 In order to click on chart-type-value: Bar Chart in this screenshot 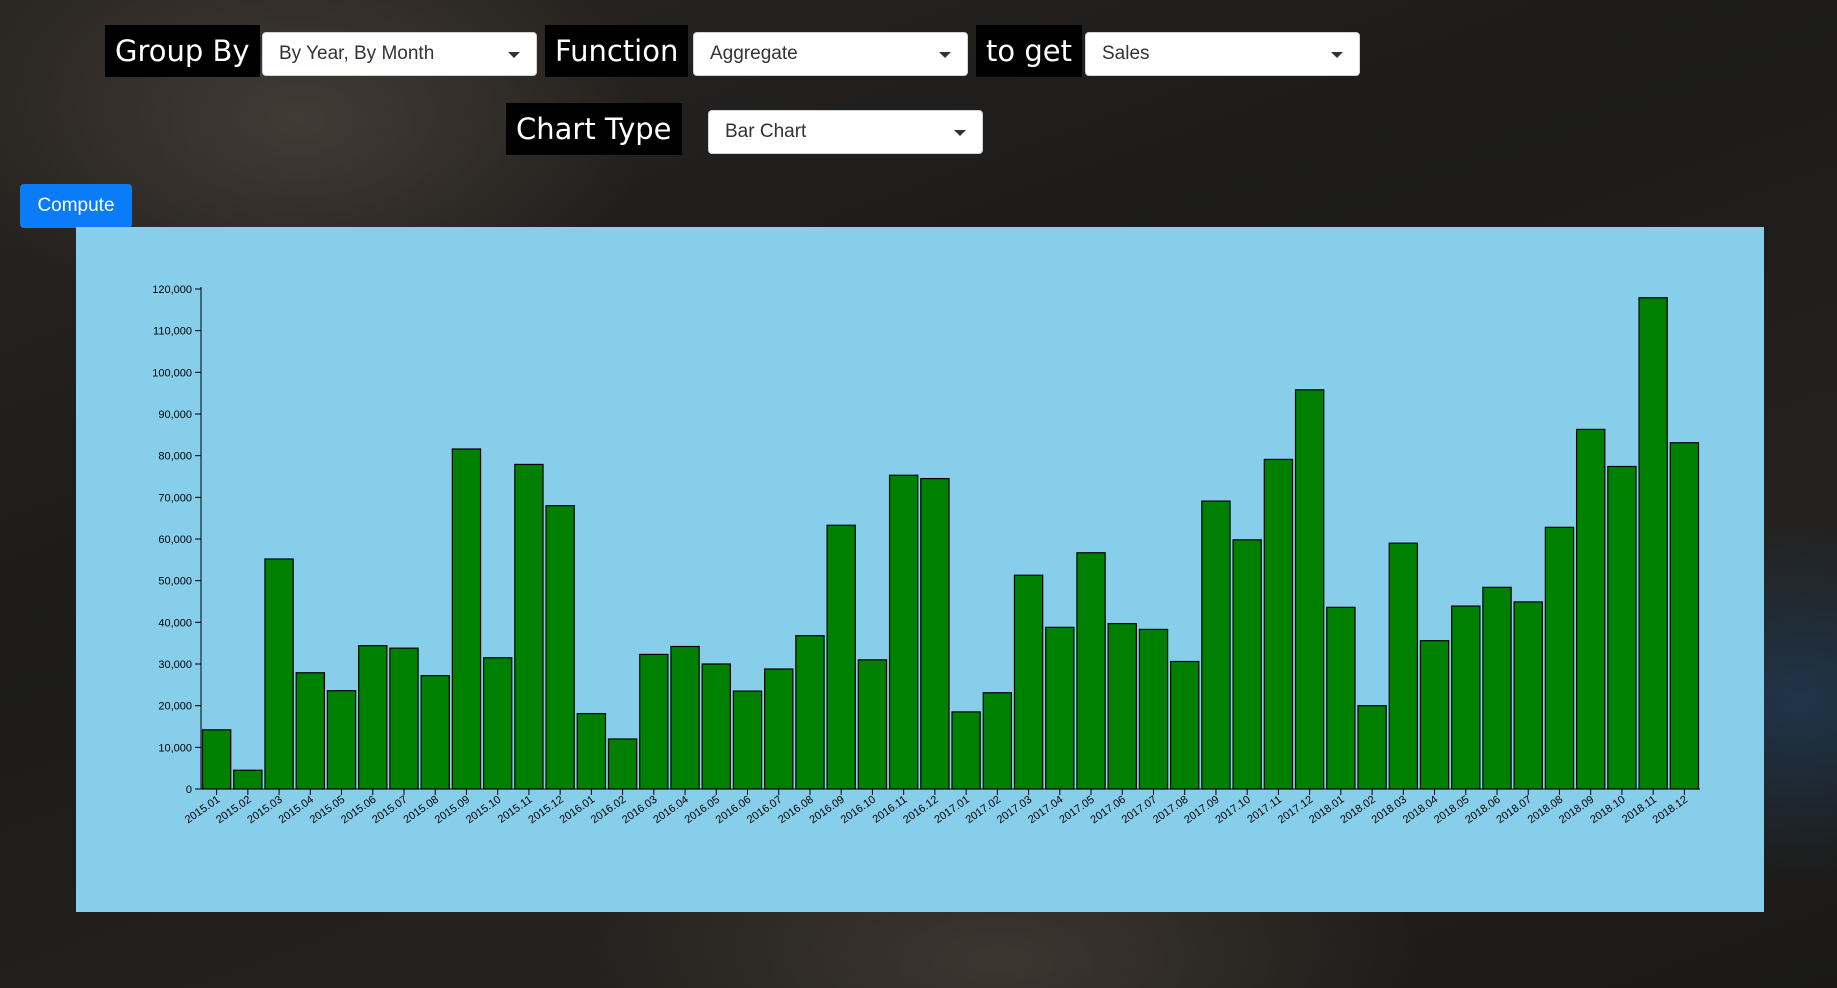, I will do `click(766, 131)`.